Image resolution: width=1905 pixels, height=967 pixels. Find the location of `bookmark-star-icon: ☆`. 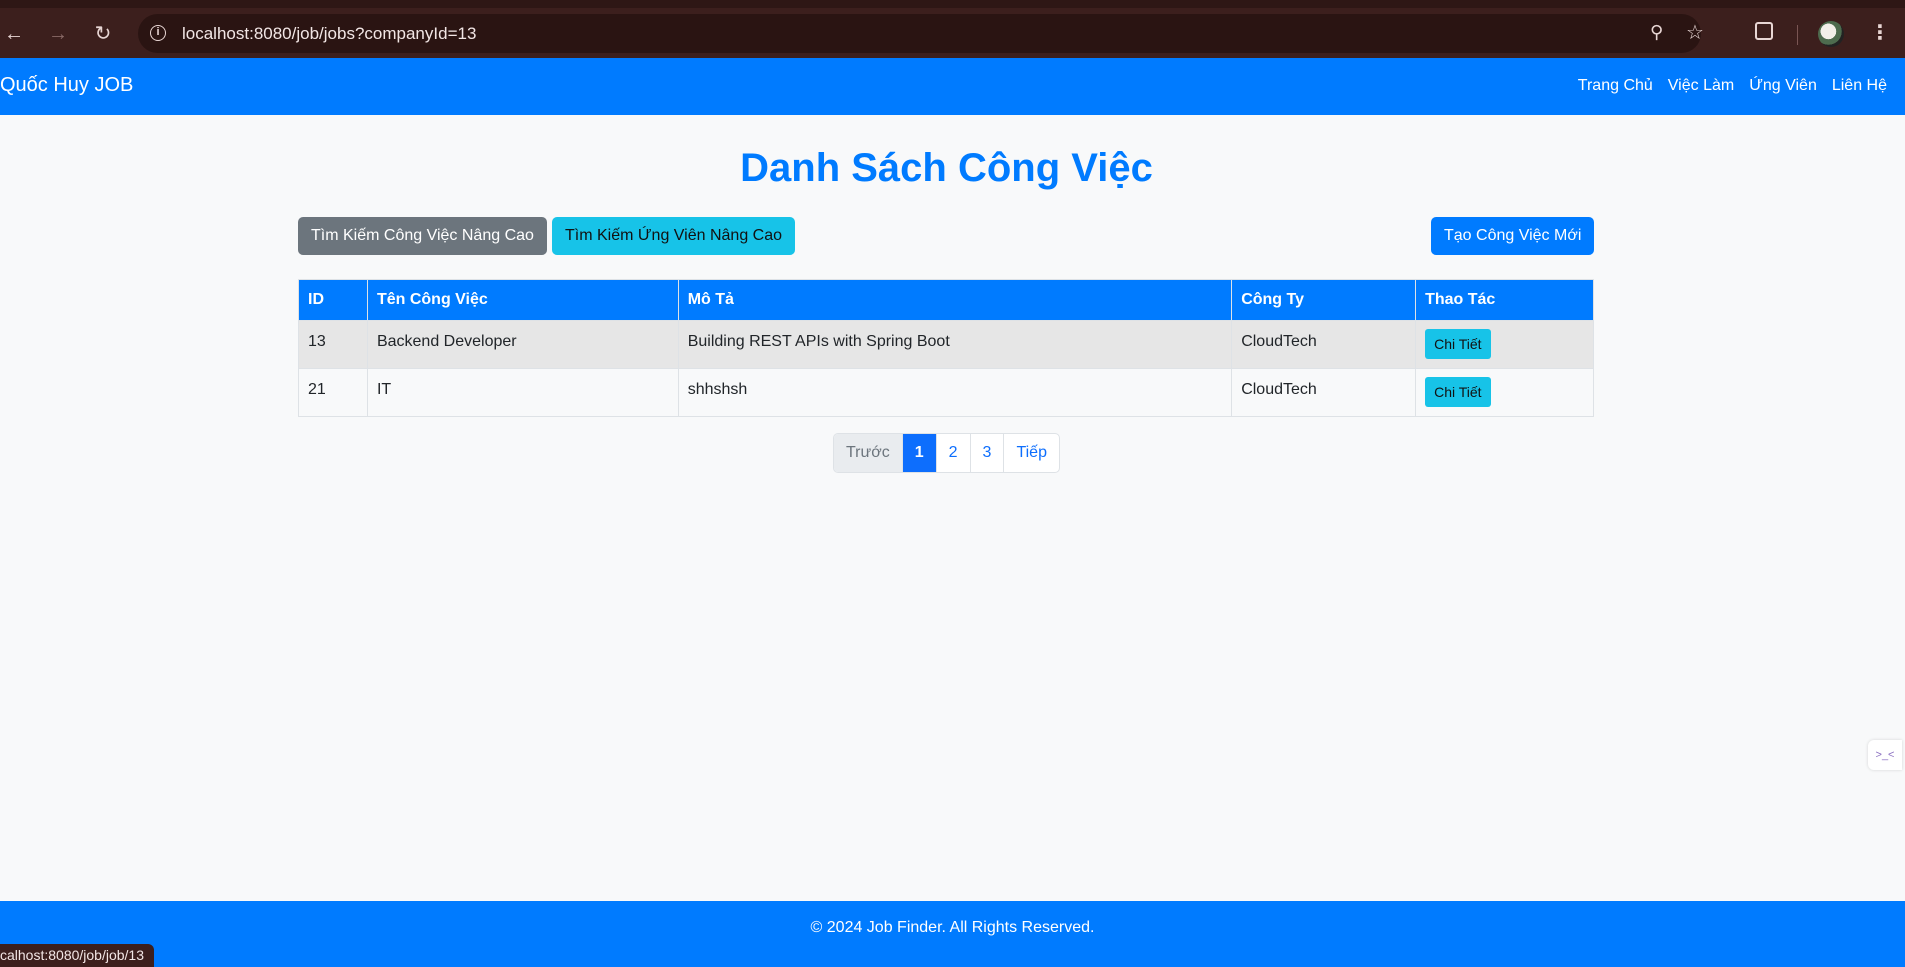

bookmark-star-icon: ☆ is located at coordinates (1695, 32).